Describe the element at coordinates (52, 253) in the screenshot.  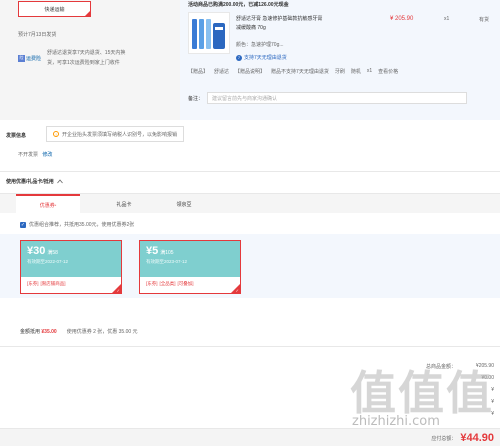
I see `coupon-condition: 满58` at that location.